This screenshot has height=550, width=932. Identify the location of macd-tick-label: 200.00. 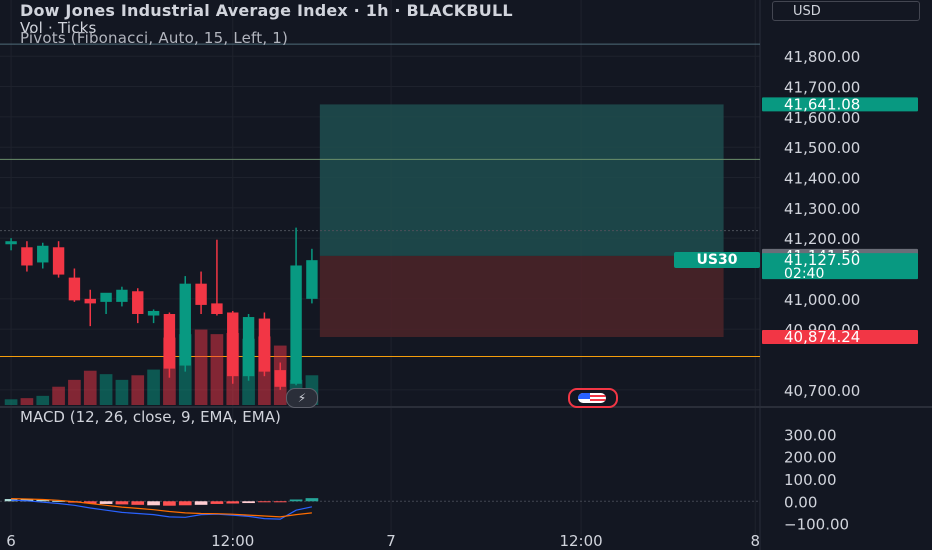
(810, 458).